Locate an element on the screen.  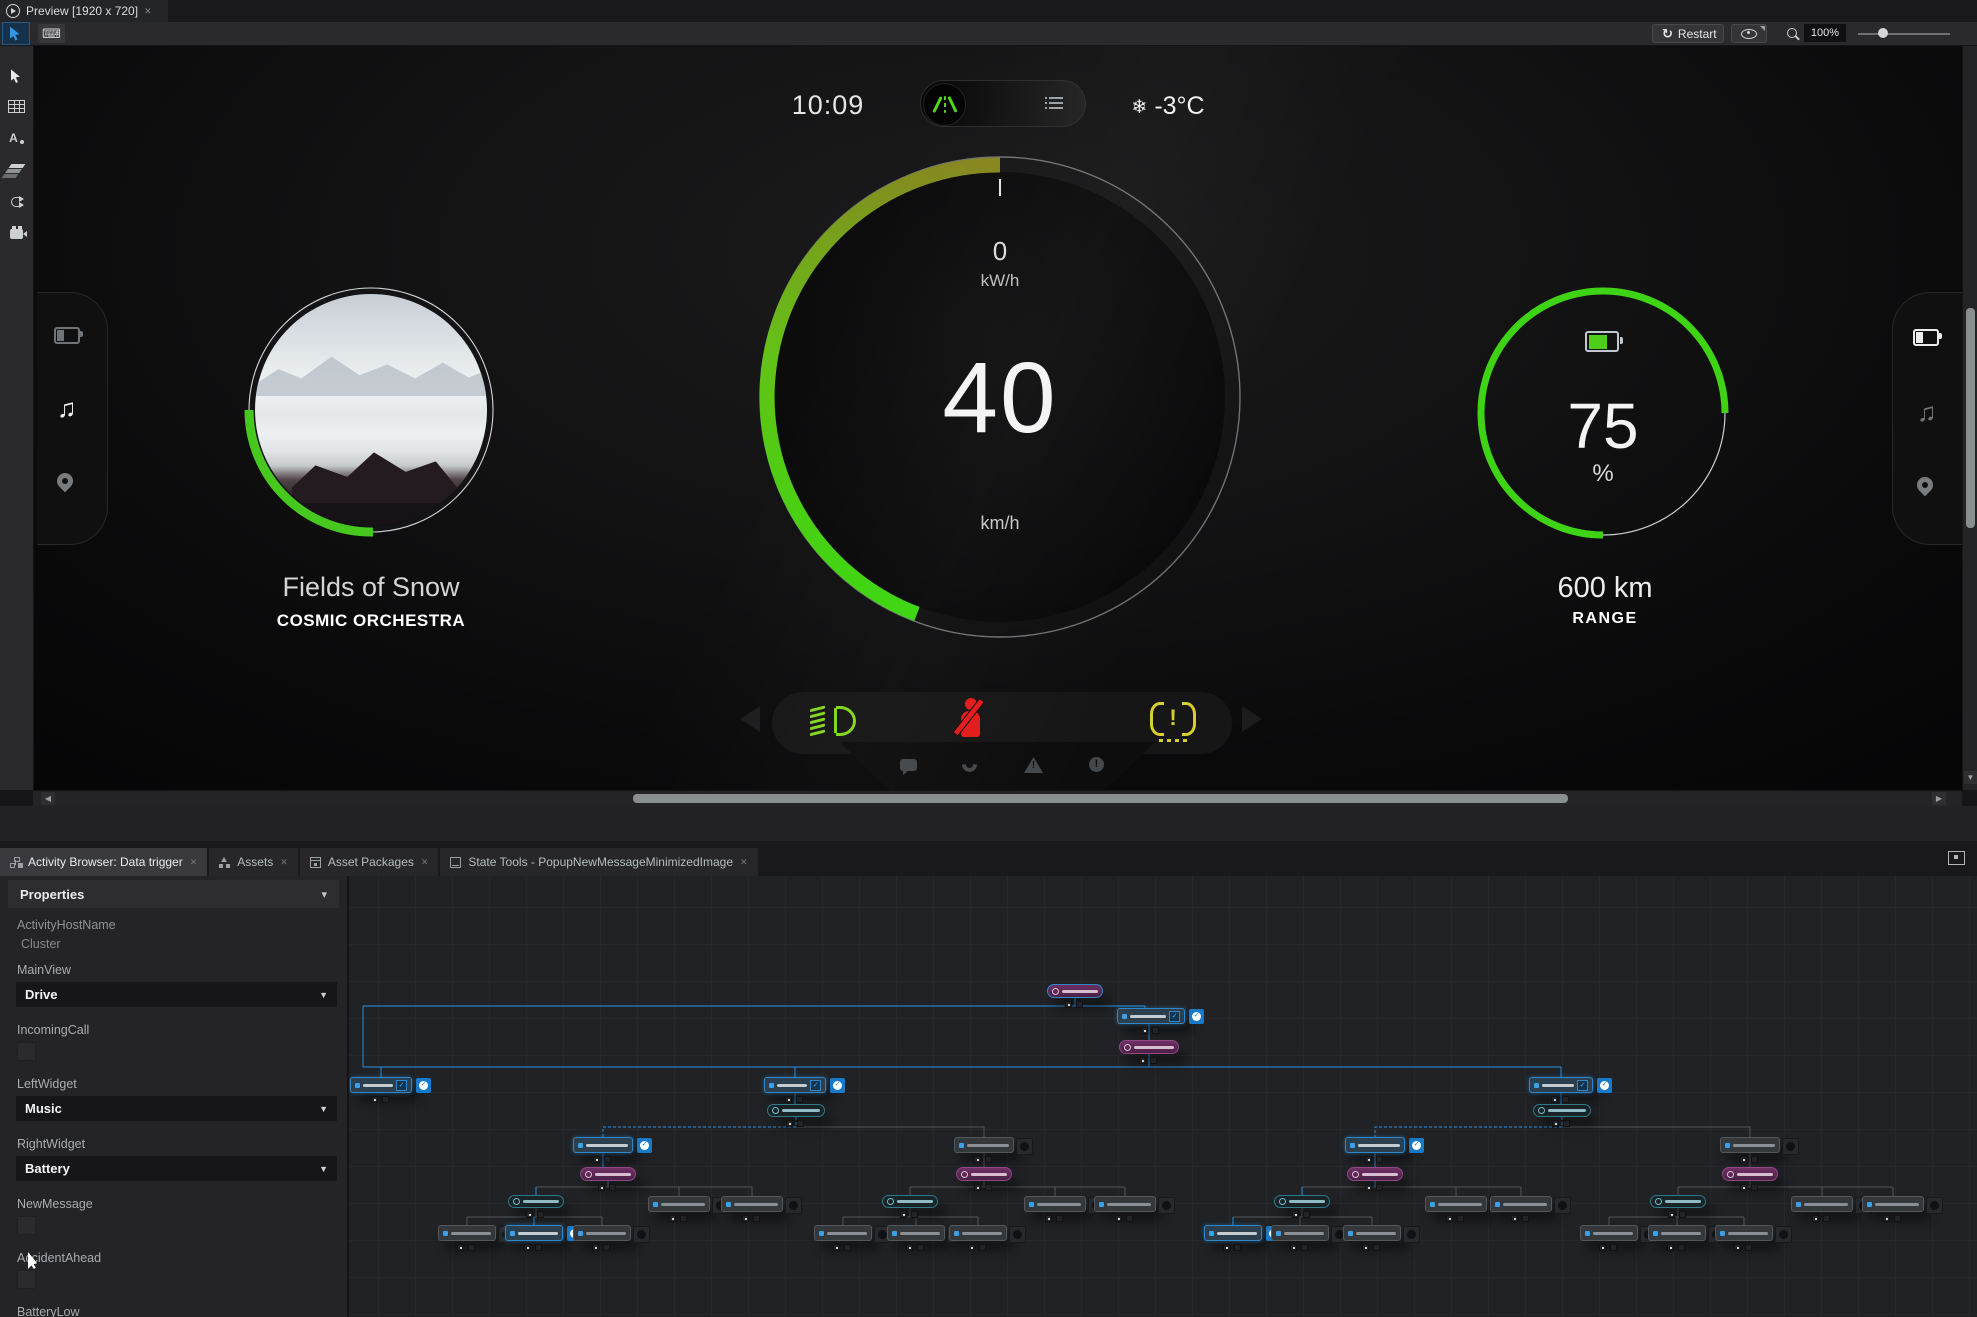
horizontal-scrollbar: ◀ ▶ is located at coordinates (997, 798).